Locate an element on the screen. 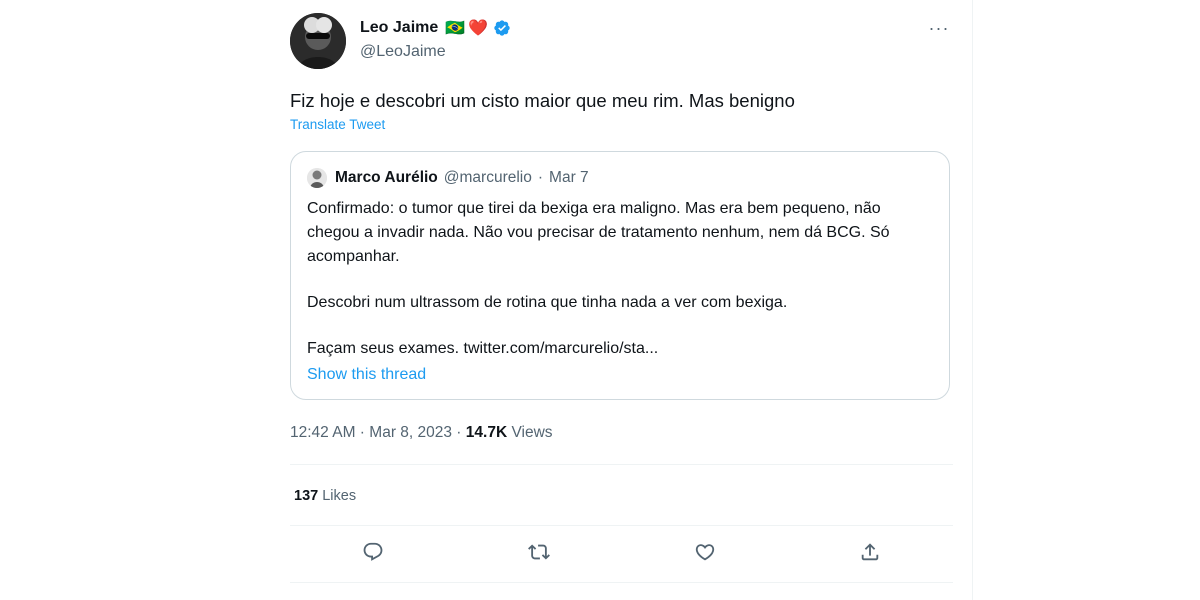 This screenshot has width=1200, height=600. reply-icon is located at coordinates (373, 554).